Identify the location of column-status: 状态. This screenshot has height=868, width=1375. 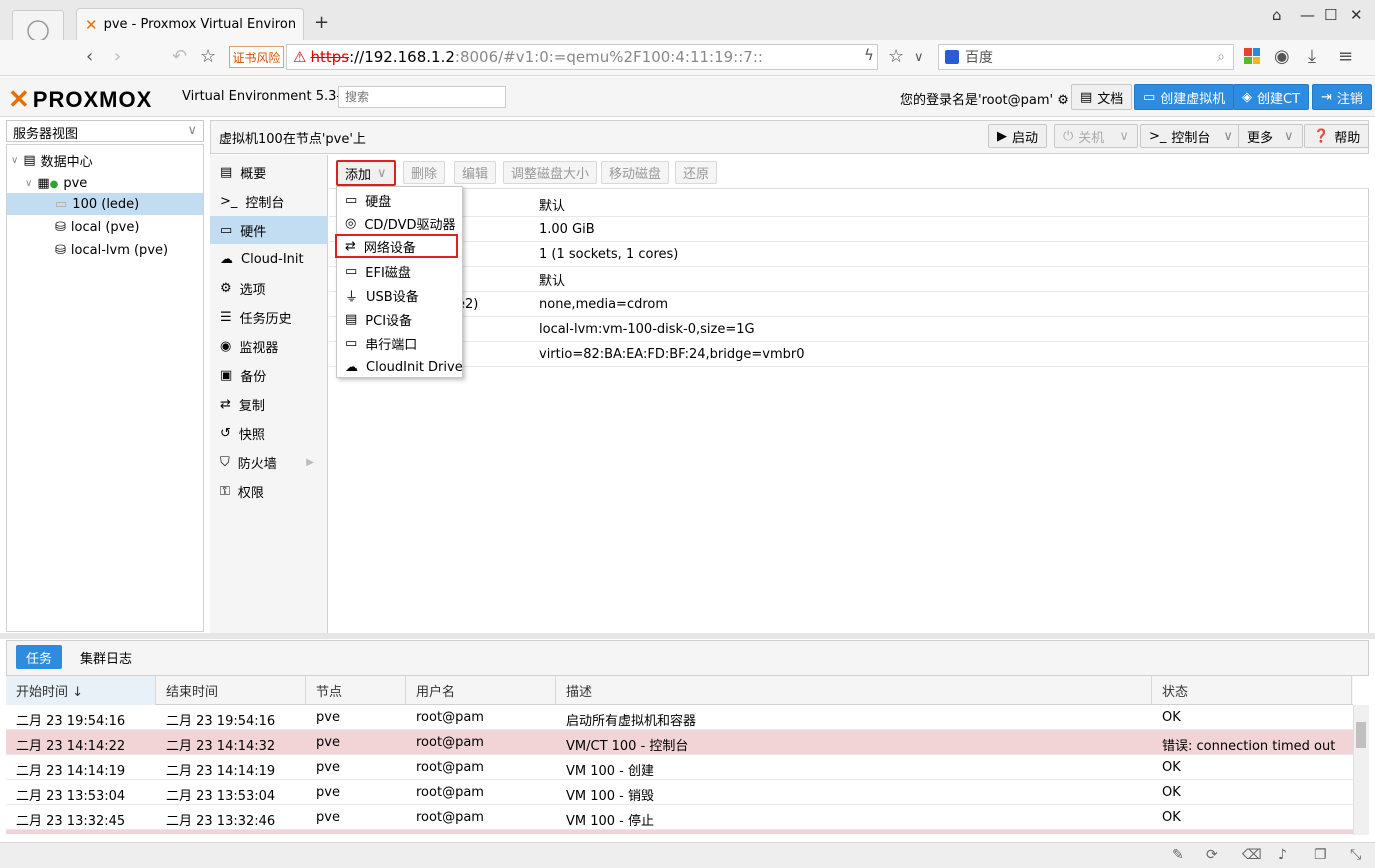
(1252, 690).